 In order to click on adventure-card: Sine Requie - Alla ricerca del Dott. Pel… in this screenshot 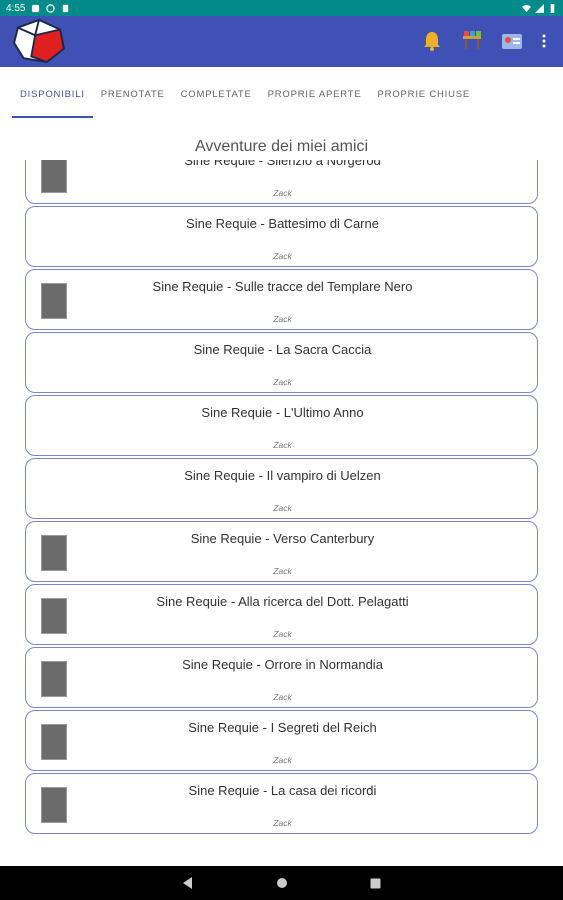, I will do `click(281, 614)`.